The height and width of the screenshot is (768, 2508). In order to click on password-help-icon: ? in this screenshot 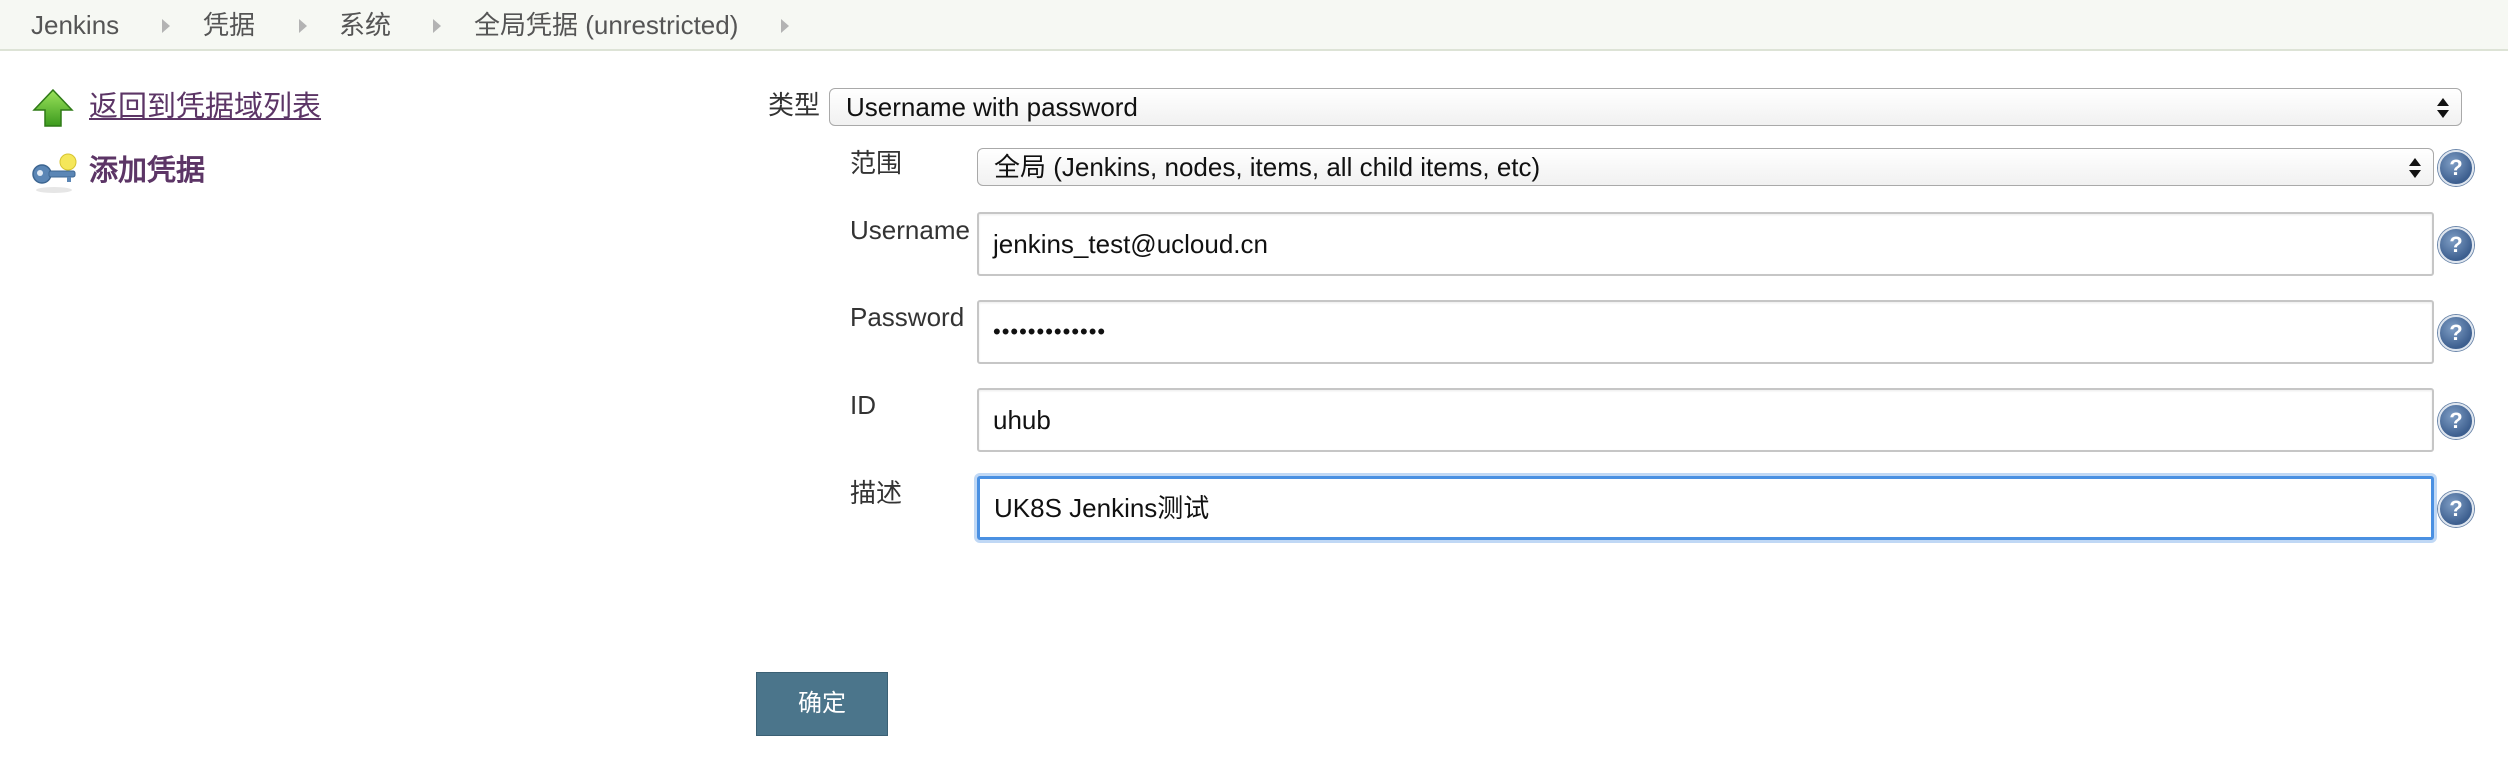, I will do `click(2456, 333)`.